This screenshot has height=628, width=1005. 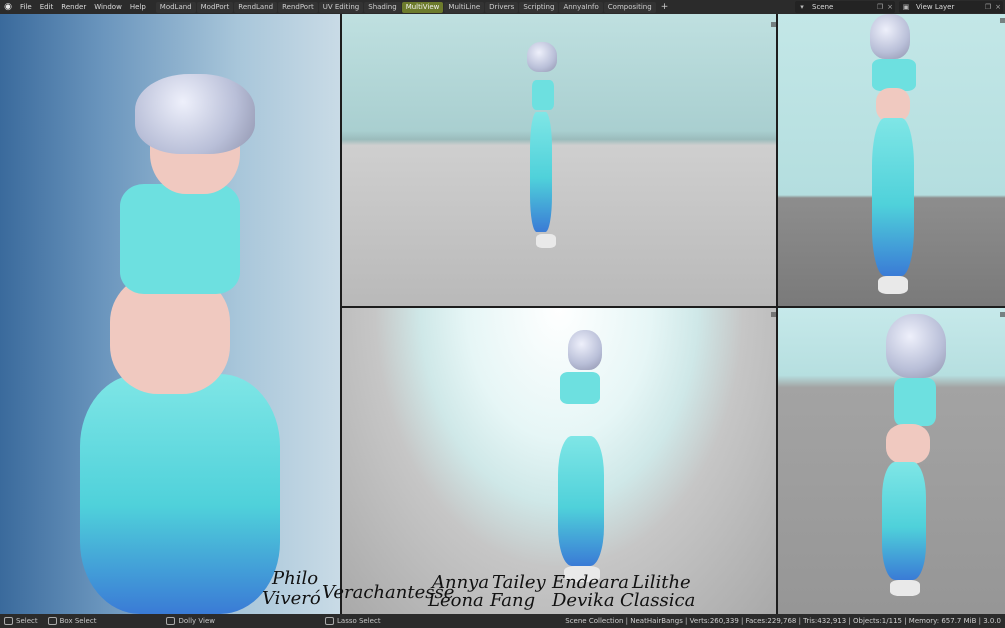 I want to click on signature-word: Classica, so click(x=658, y=600).